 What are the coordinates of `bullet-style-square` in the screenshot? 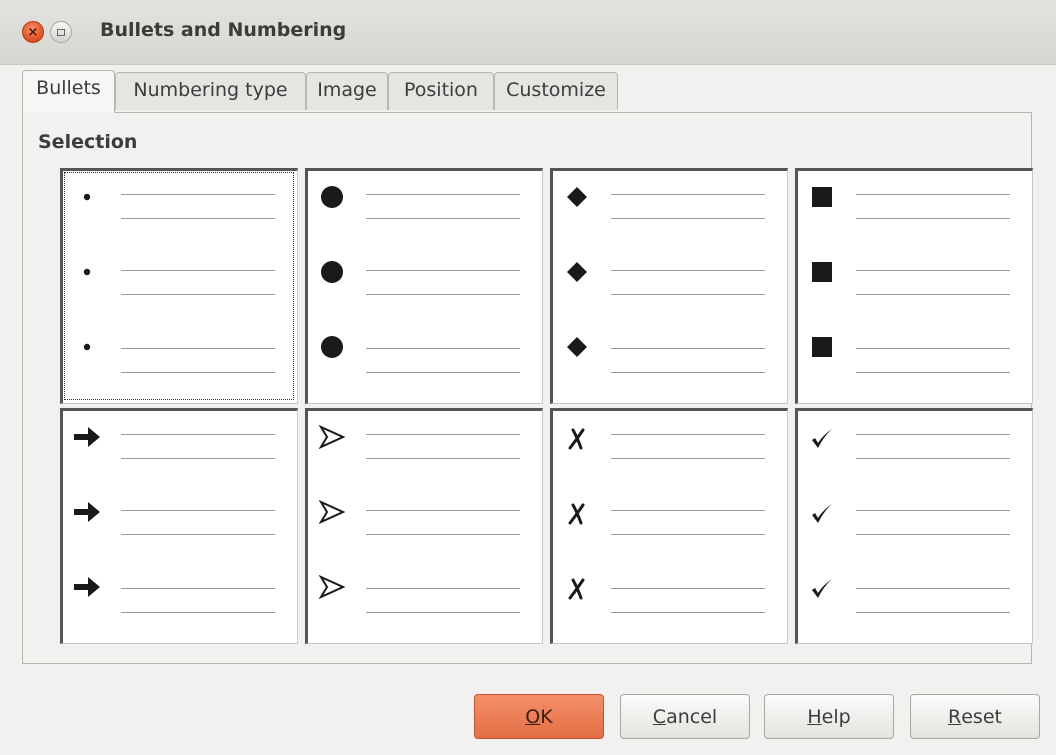 It's located at (914, 286).